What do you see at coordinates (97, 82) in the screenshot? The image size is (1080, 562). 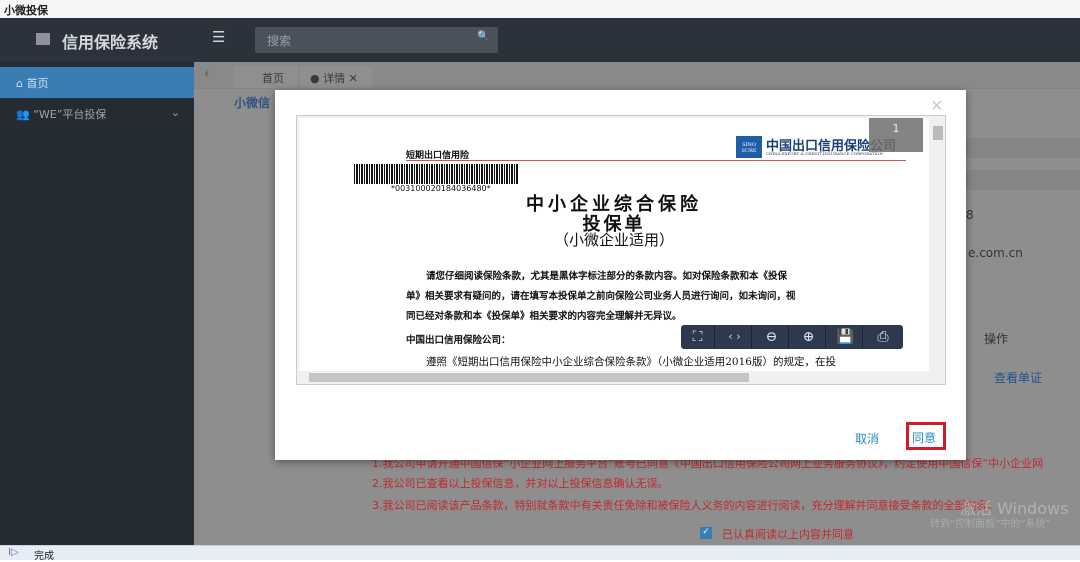 I see `sidebar-item-home: ⌂ 首页` at bounding box center [97, 82].